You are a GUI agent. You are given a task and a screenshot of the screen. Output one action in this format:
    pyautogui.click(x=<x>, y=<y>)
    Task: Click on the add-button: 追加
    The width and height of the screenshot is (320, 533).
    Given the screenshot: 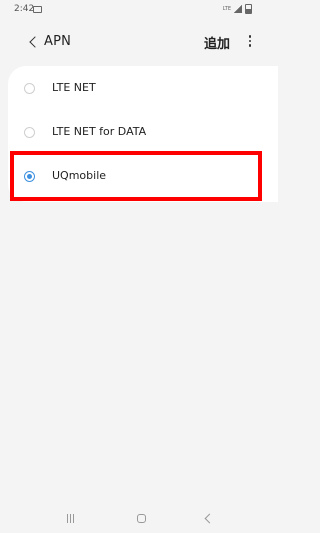 What is the action you would take?
    pyautogui.click(x=217, y=42)
    